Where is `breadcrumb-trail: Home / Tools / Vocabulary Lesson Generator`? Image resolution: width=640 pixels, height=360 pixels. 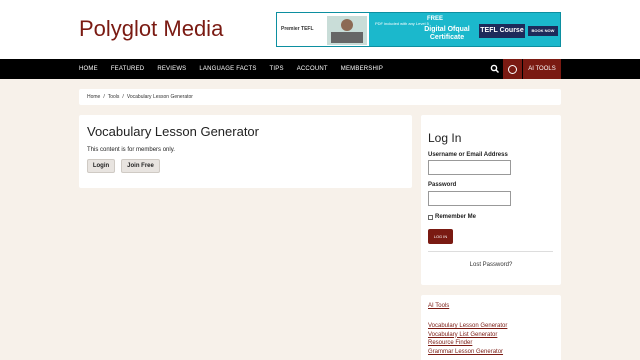 breadcrumb-trail: Home / Tools / Vocabulary Lesson Generator is located at coordinates (140, 97).